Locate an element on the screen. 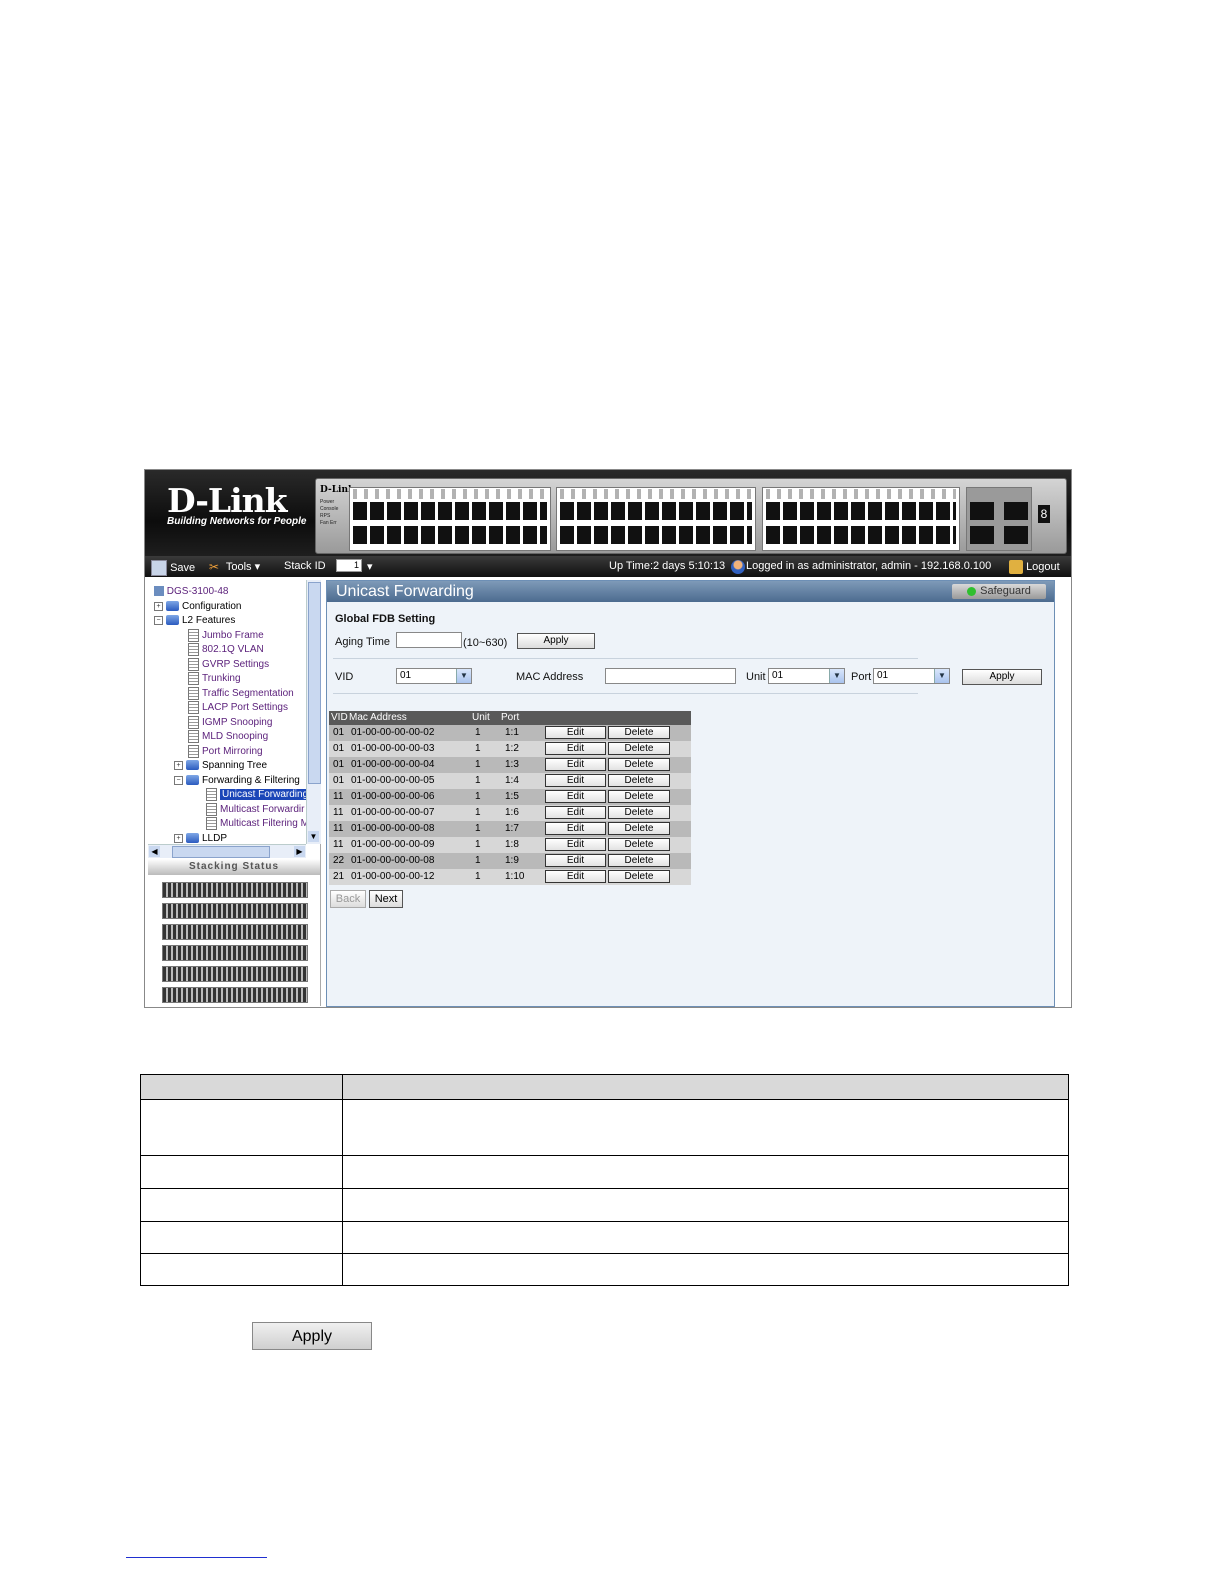  vid-select: 01 ▼ is located at coordinates (434, 676).